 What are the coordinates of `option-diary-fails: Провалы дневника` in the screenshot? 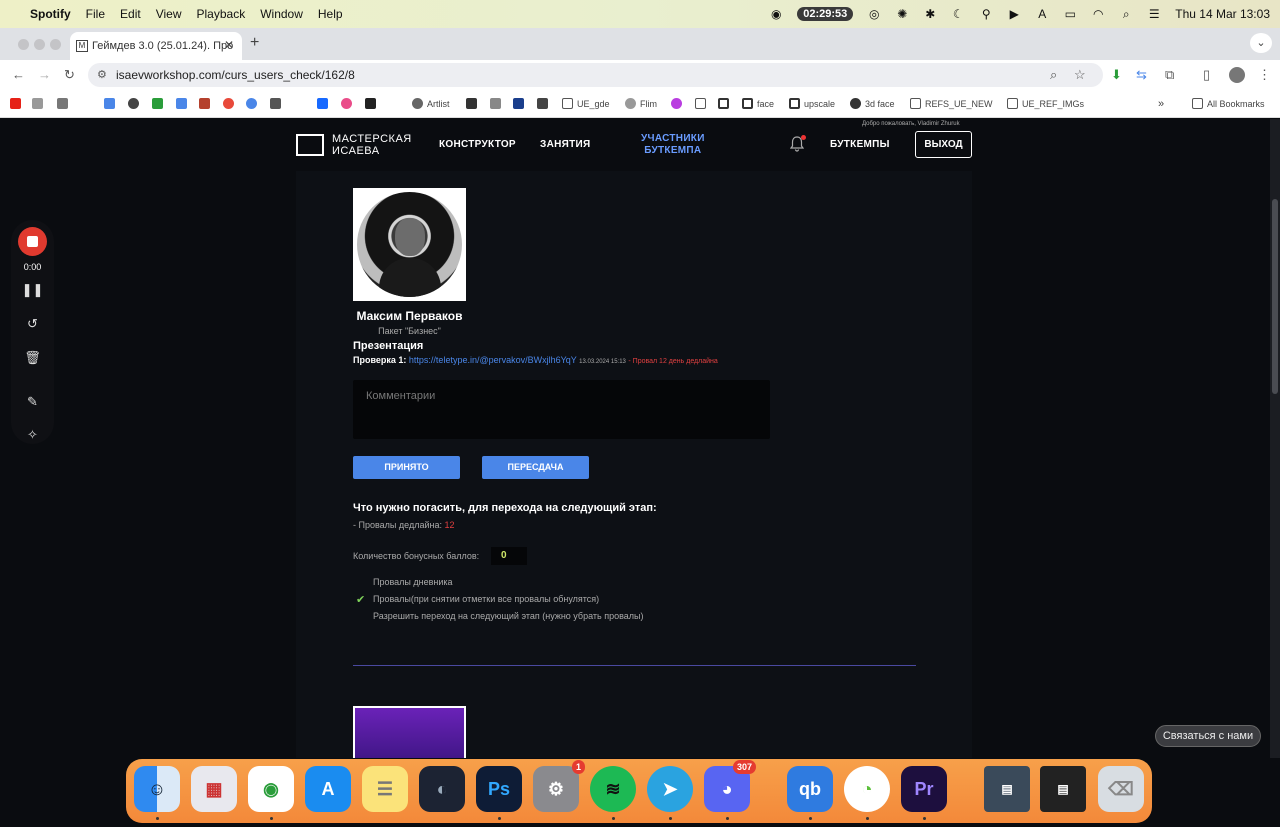 It's located at (413, 582).